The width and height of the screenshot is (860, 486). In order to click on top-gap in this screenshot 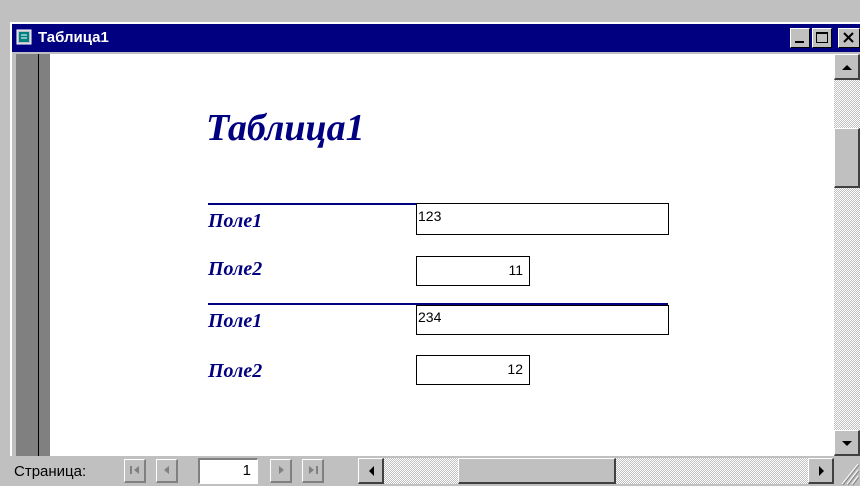, I will do `click(430, 11)`.